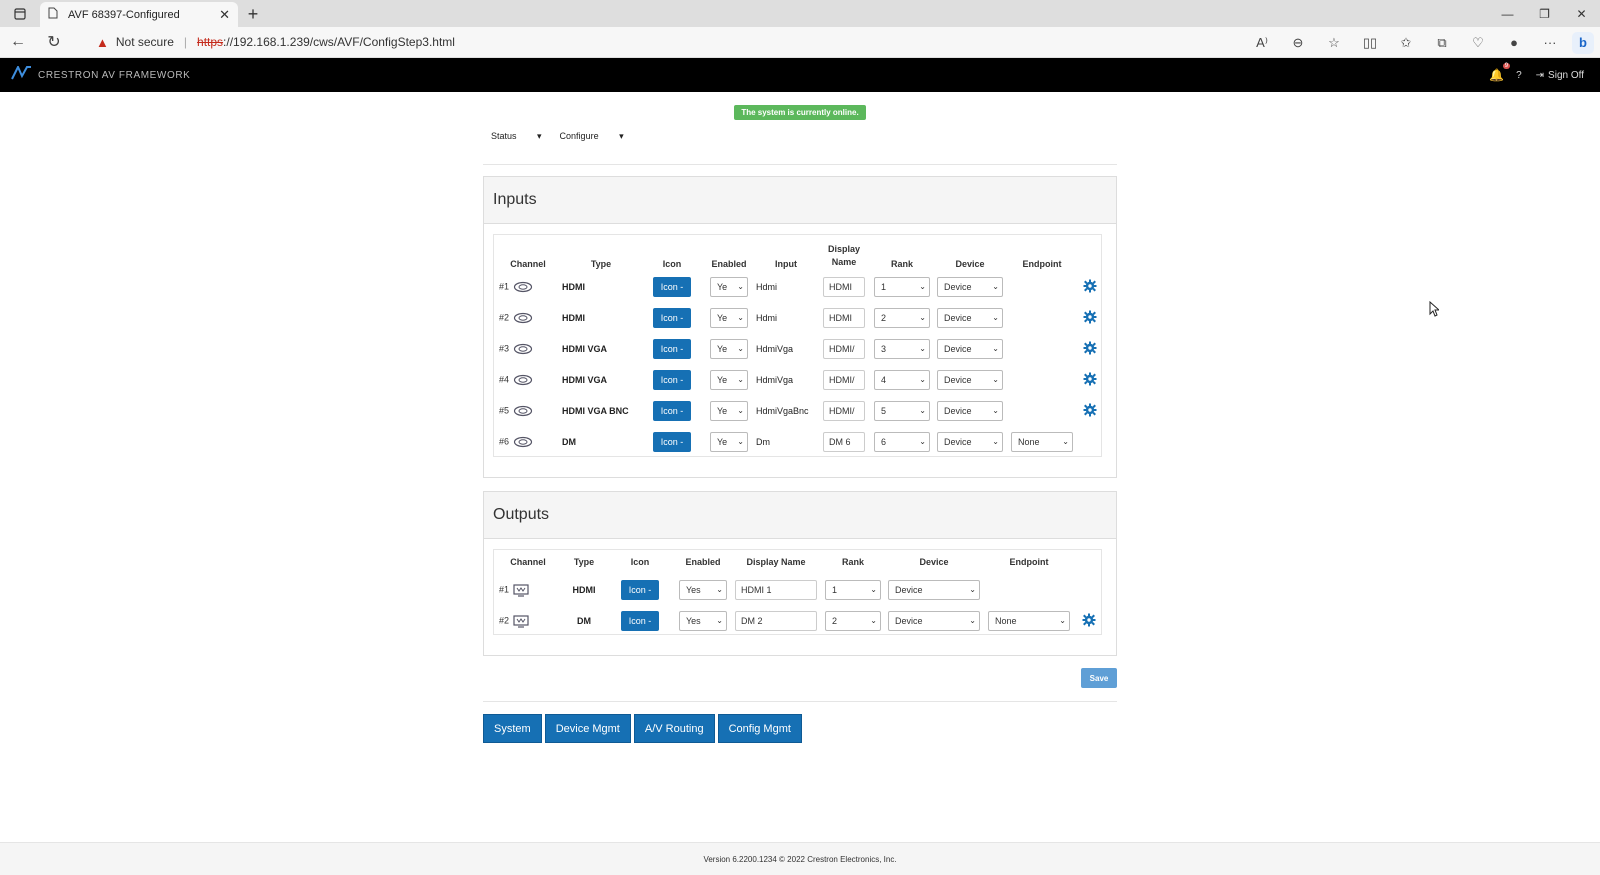 This screenshot has width=1600, height=875. Describe the element at coordinates (20, 13) in the screenshot. I see `tab-actions-icon` at that location.